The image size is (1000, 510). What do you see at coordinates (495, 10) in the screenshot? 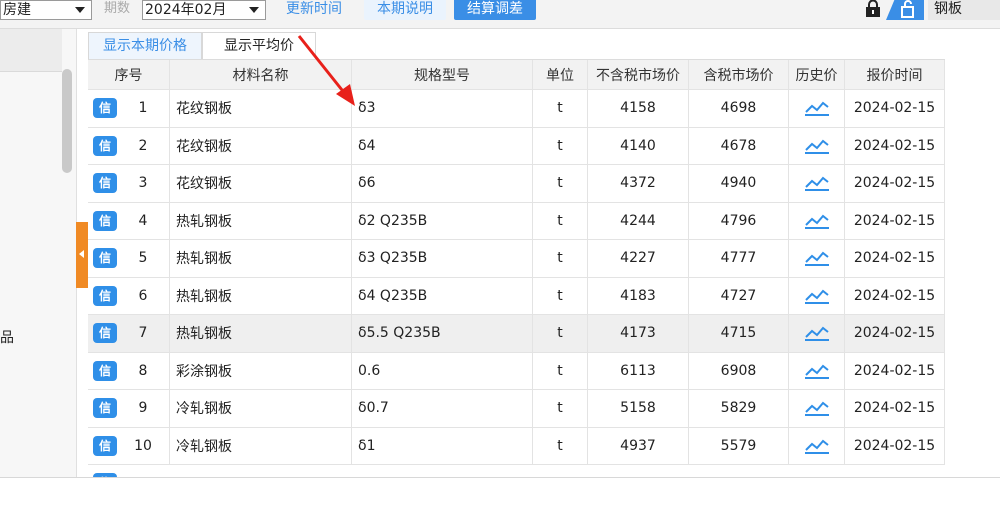
I see `settlement-adjust-button: 结算调差` at bounding box center [495, 10].